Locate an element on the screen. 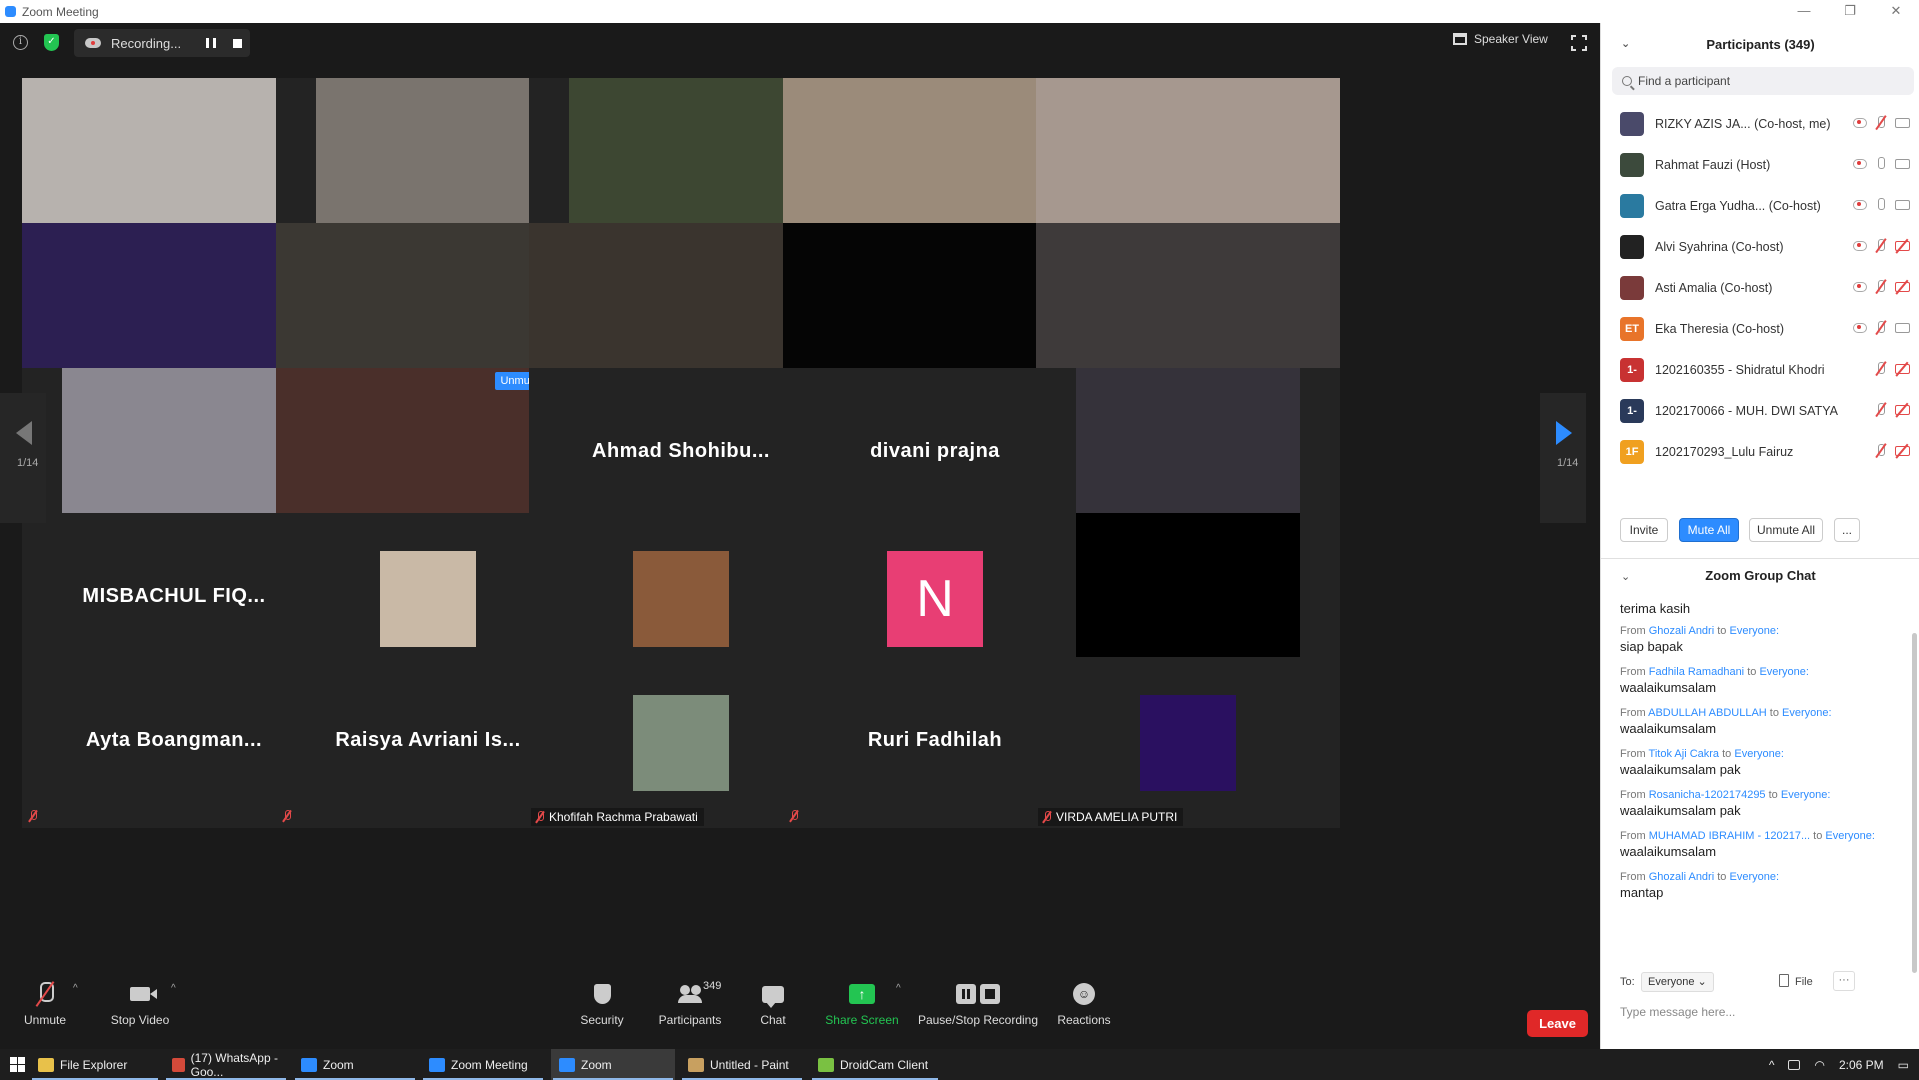 Image resolution: width=1919 pixels, height=1080 pixels. recipient-select: Everyone ⌄ is located at coordinates (1677, 982).